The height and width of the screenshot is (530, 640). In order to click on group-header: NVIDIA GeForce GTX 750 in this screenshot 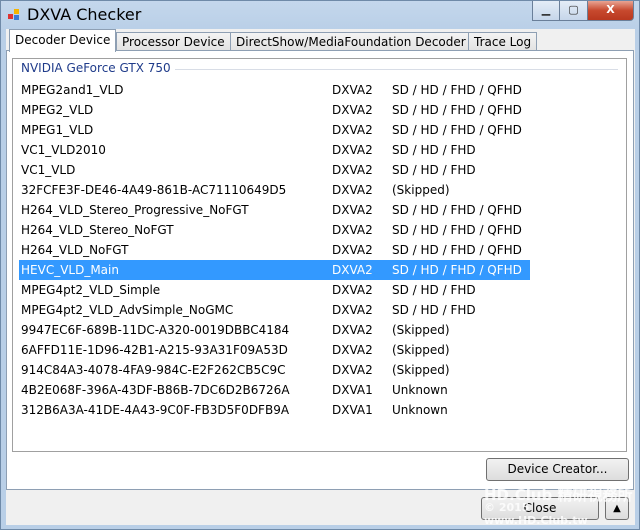, I will do `click(96, 68)`.